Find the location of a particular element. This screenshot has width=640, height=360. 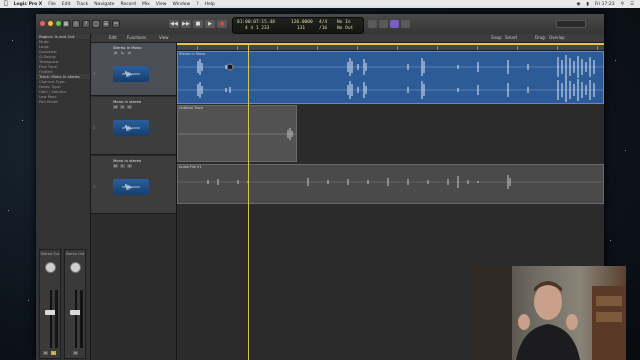

menu-edit: Edit is located at coordinates (66, 4).